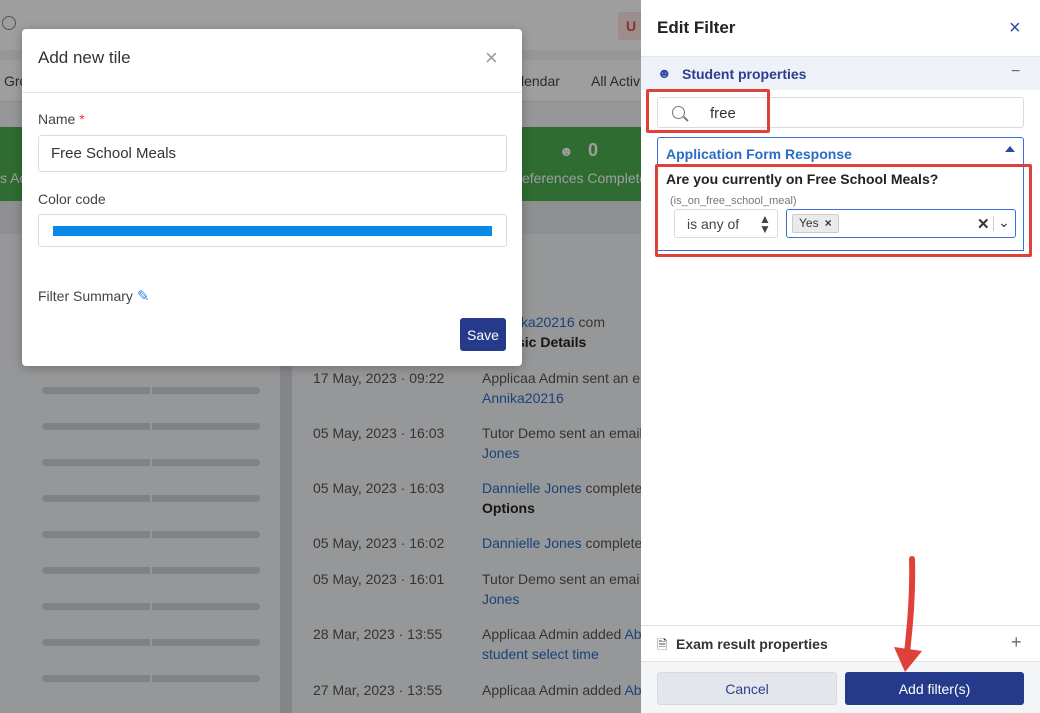 The height and width of the screenshot is (713, 1040). I want to click on color-code-label: Color code, so click(72, 199).